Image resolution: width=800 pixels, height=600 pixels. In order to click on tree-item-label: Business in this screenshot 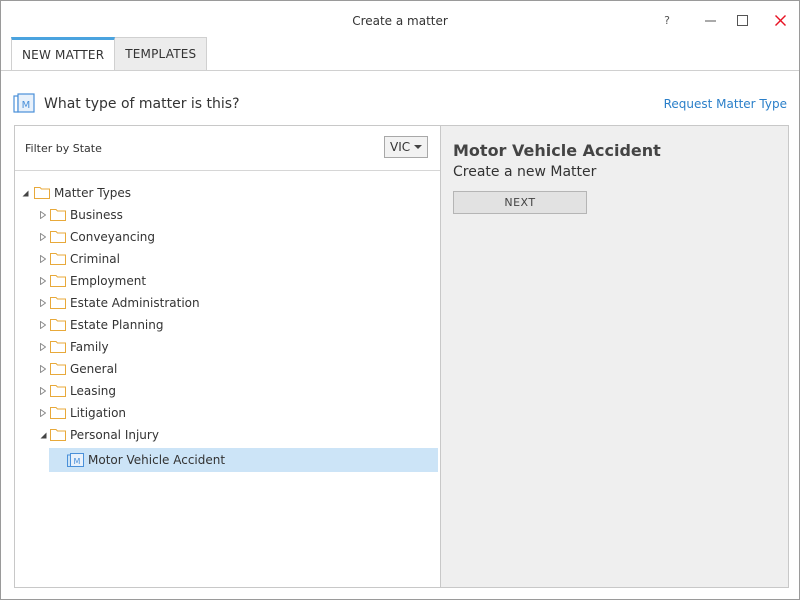, I will do `click(96, 215)`.